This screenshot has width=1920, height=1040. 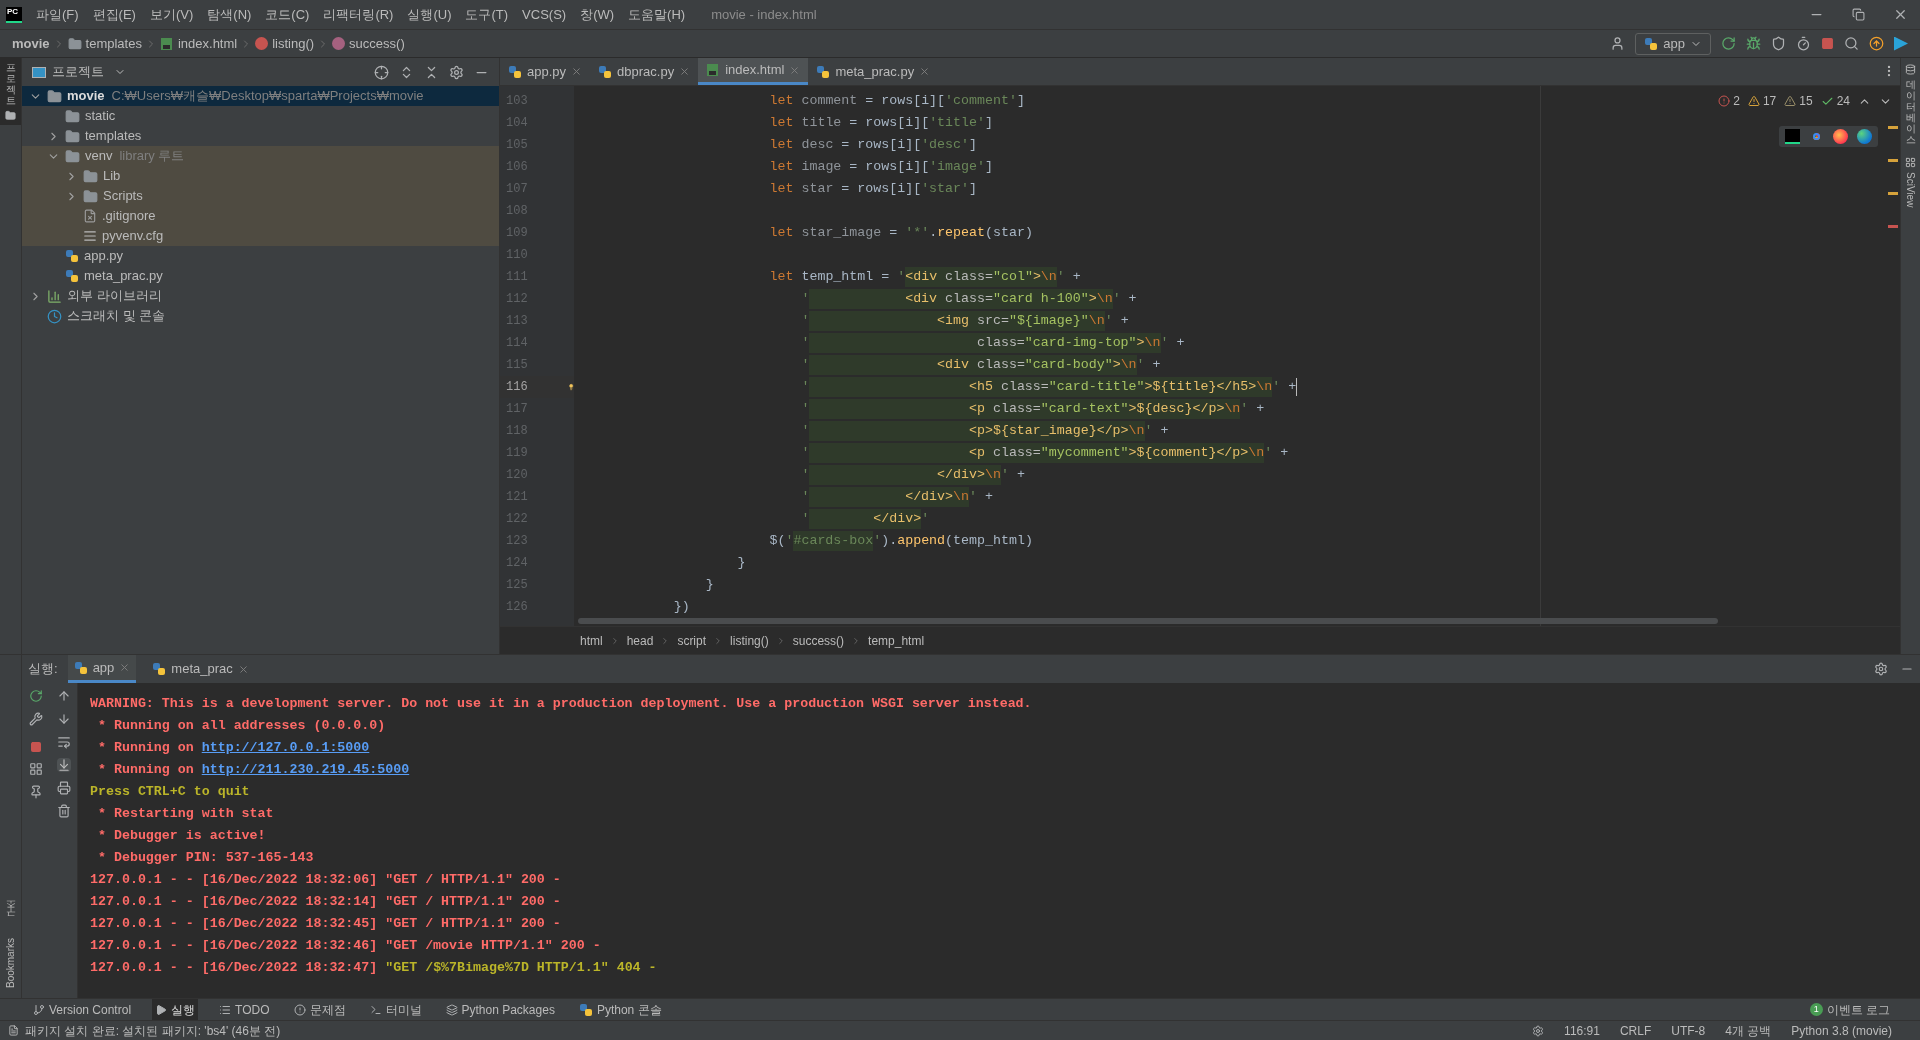 I want to click on update-icon, so click(x=1876, y=43).